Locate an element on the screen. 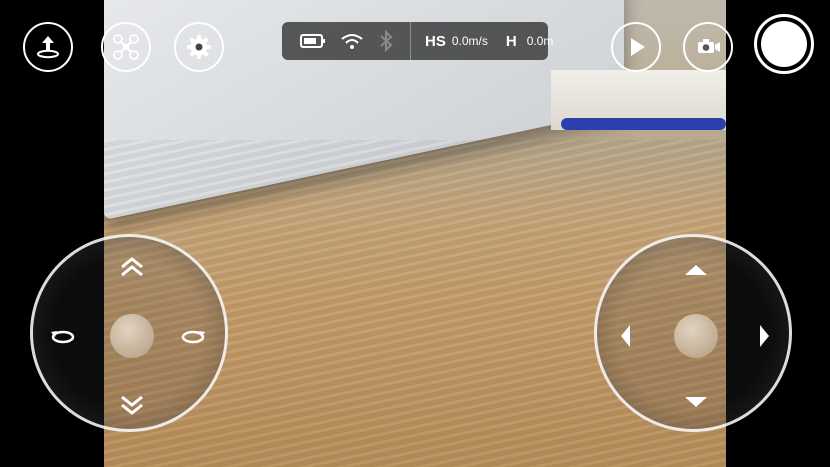 The width and height of the screenshot is (830, 467). descend-arrow-icon is located at coordinates (132, 404).